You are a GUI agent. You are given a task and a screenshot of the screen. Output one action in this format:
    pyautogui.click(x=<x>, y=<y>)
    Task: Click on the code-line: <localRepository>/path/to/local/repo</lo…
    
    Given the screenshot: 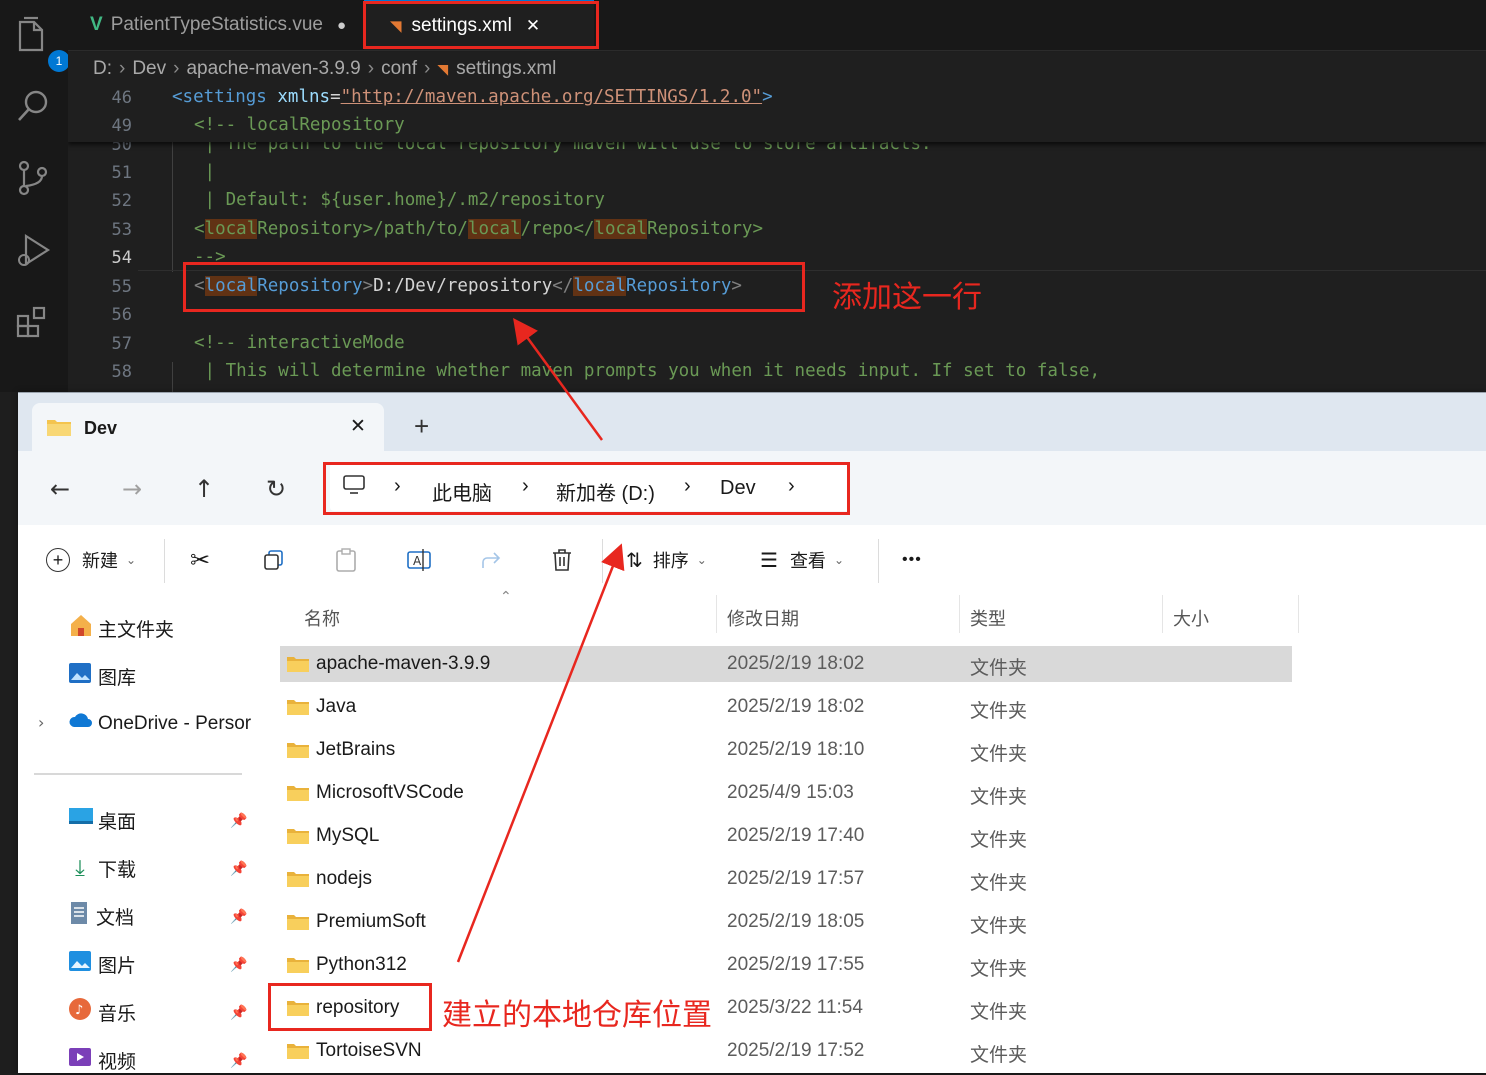 What is the action you would take?
    pyautogui.click(x=478, y=229)
    